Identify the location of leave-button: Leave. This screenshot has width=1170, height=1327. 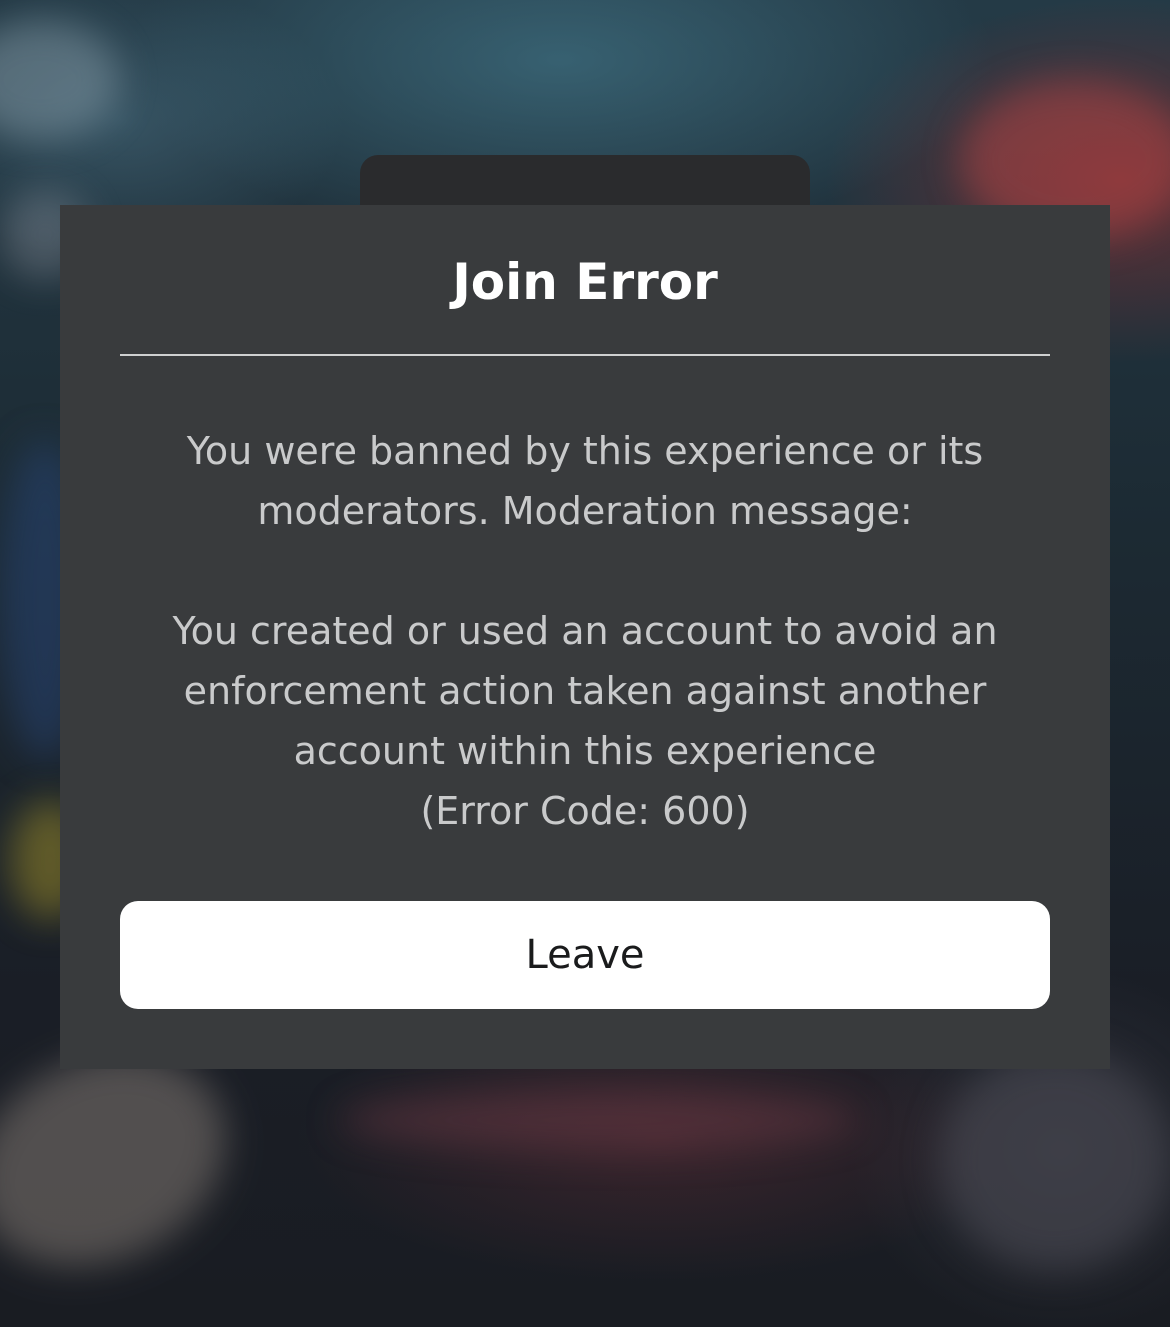
(585, 955).